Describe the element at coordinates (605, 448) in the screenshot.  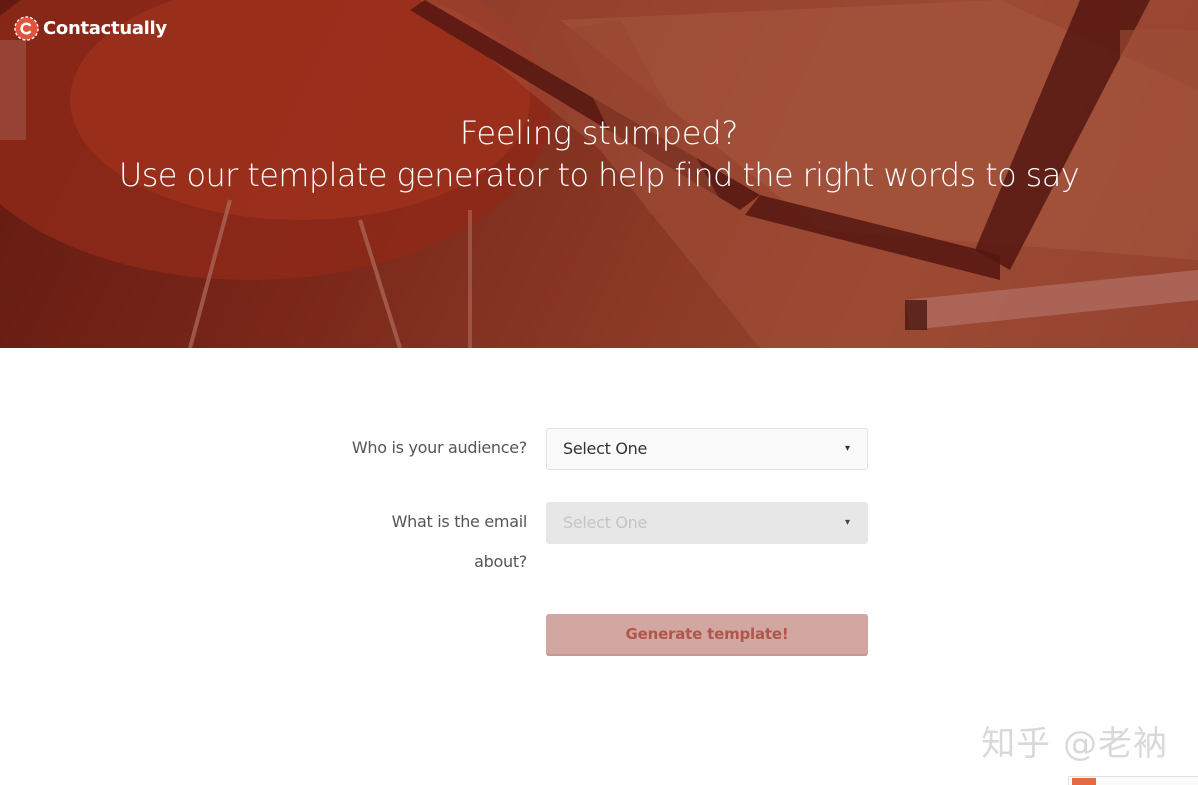
I see `audience-select-value: Select One` at that location.